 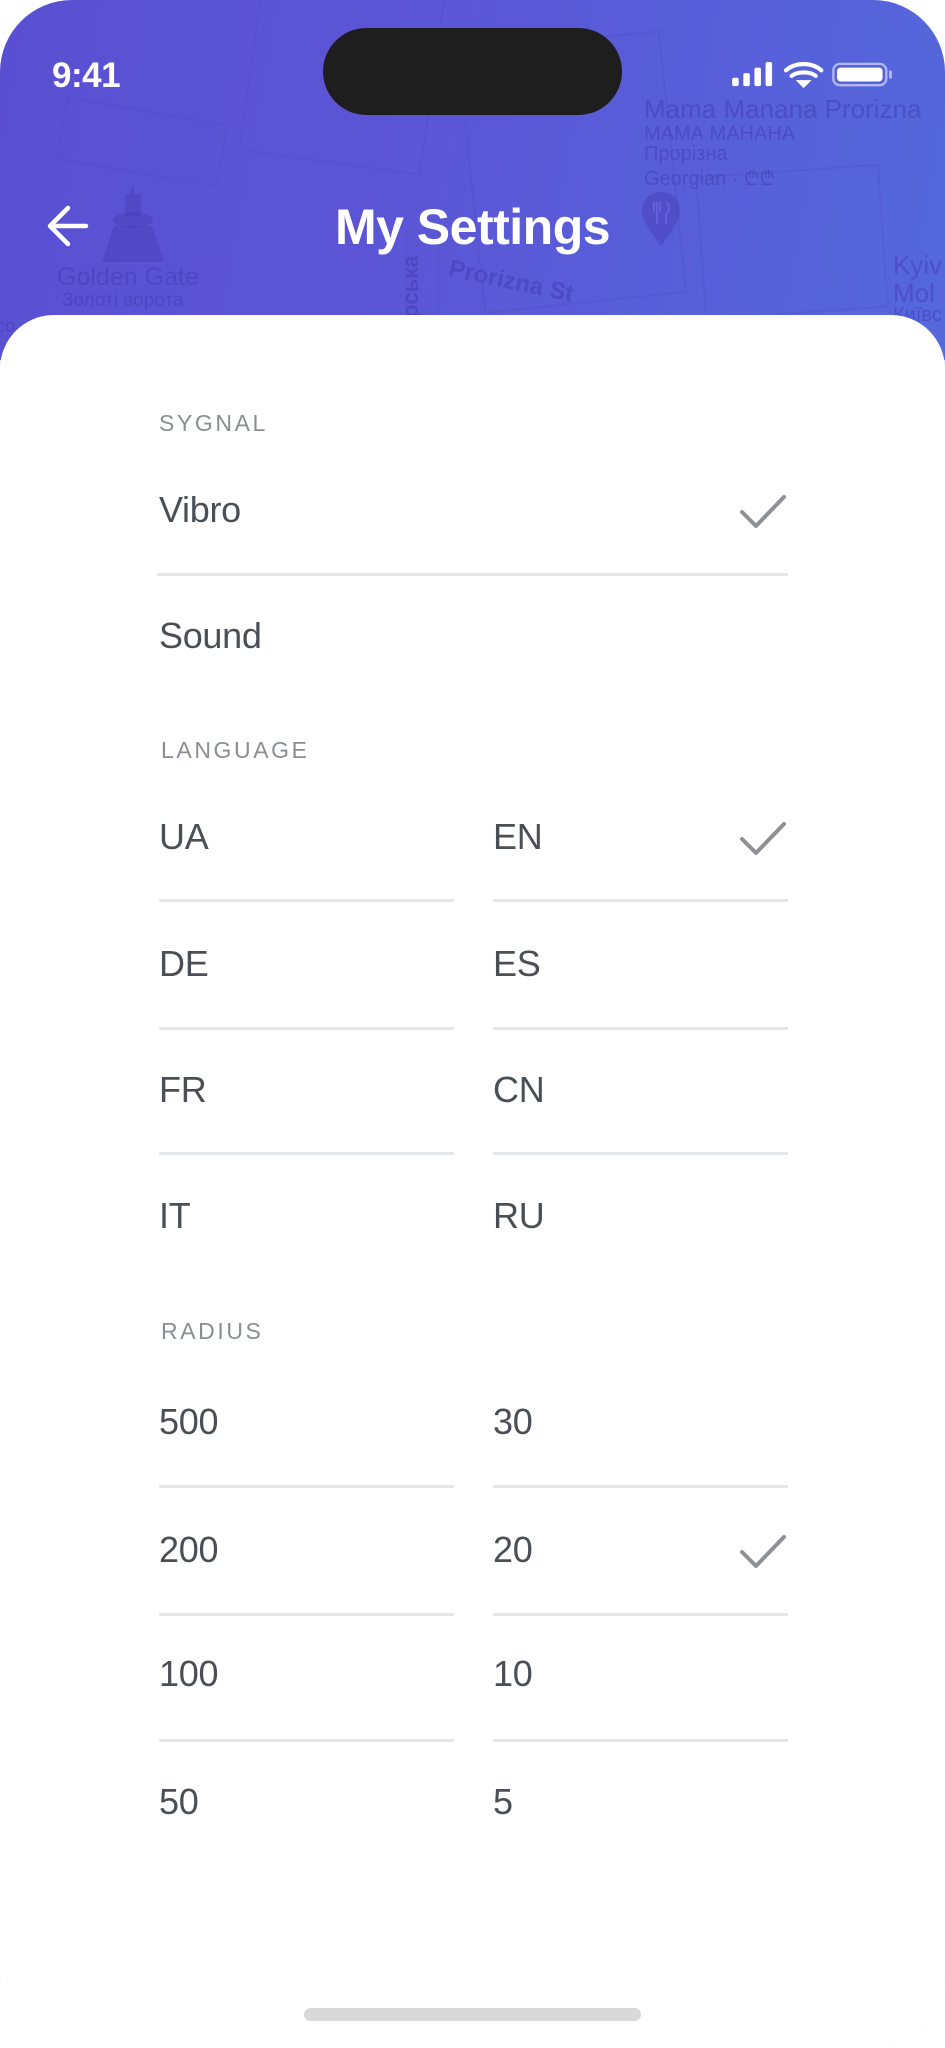 I want to click on option-label: Vibro, so click(x=200, y=509).